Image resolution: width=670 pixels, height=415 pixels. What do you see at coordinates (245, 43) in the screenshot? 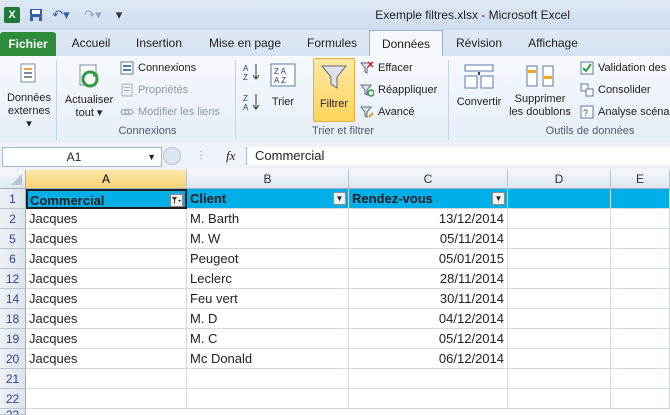
I see `tab-page-layout: Mise en page` at bounding box center [245, 43].